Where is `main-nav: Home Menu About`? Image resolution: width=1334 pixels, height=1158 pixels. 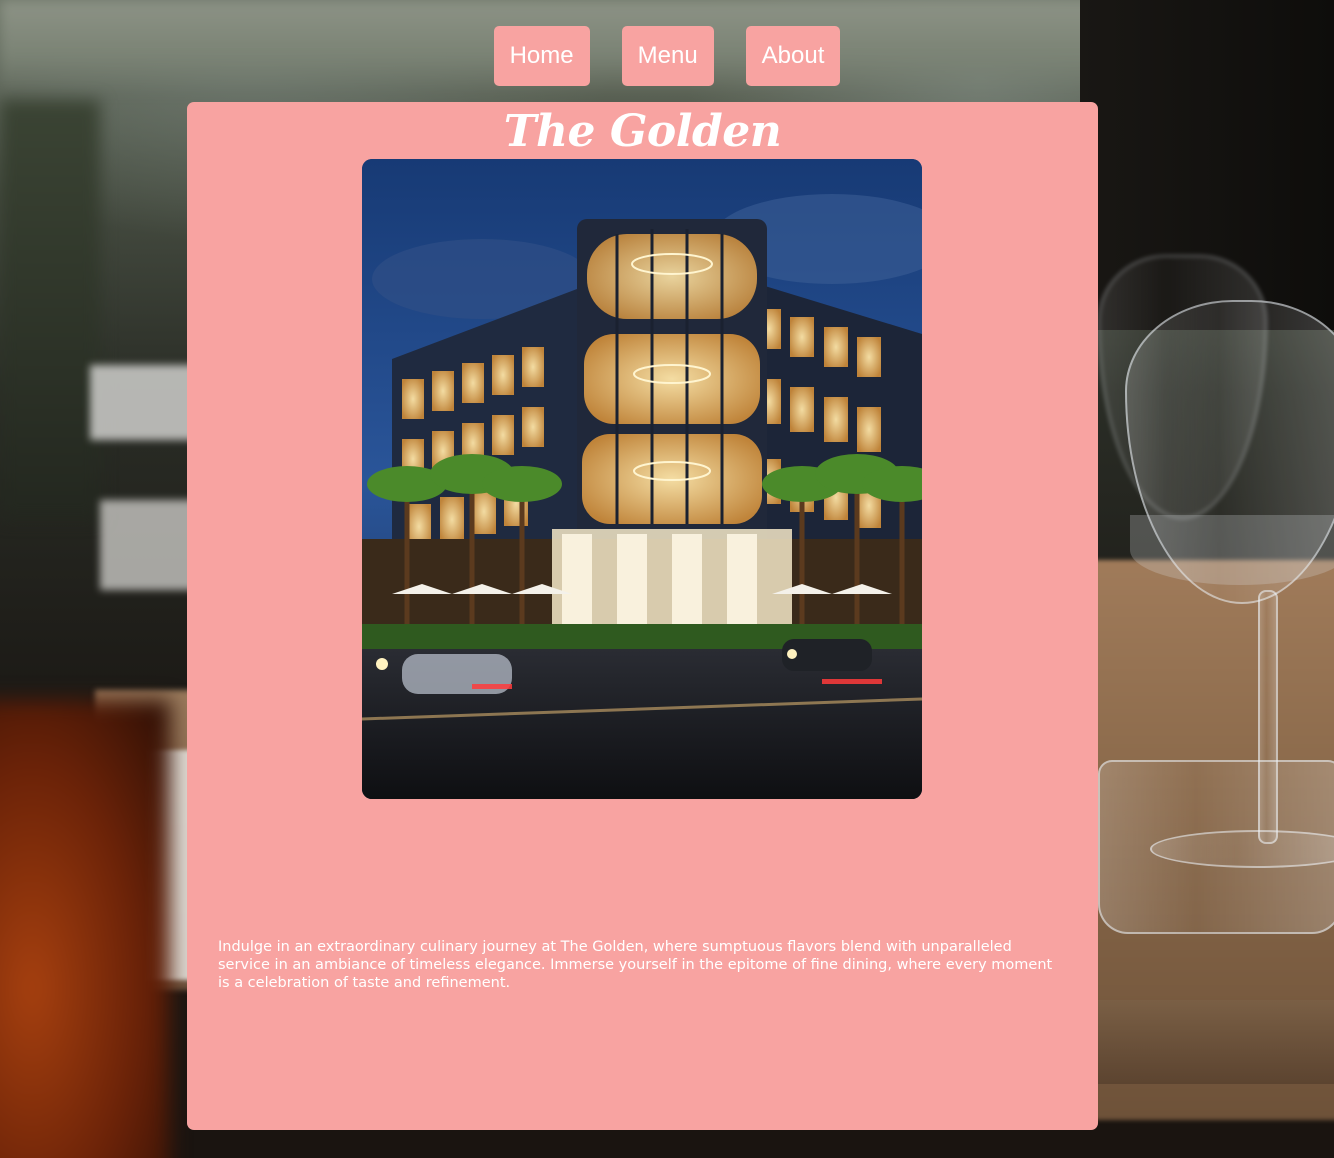
main-nav: Home Menu About is located at coordinates (667, 56).